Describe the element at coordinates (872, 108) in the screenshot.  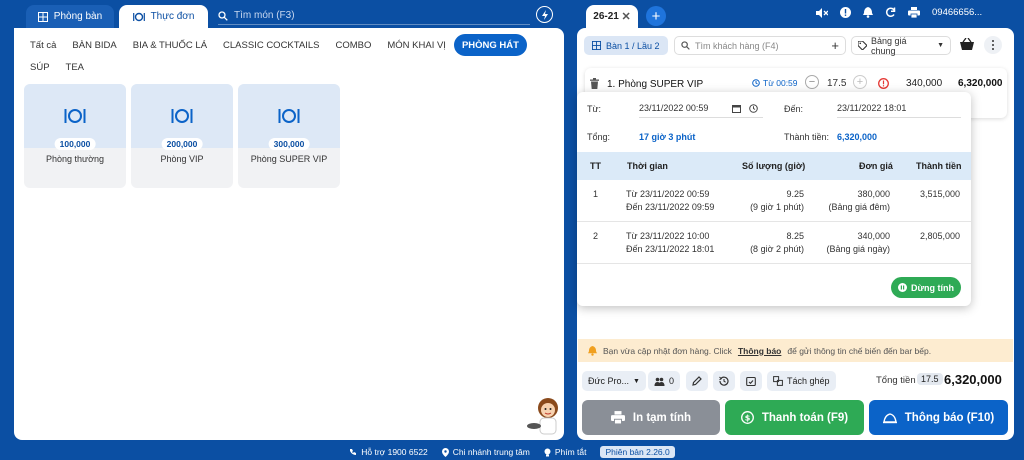
I see `to-value: 23/11/2022 18:01` at that location.